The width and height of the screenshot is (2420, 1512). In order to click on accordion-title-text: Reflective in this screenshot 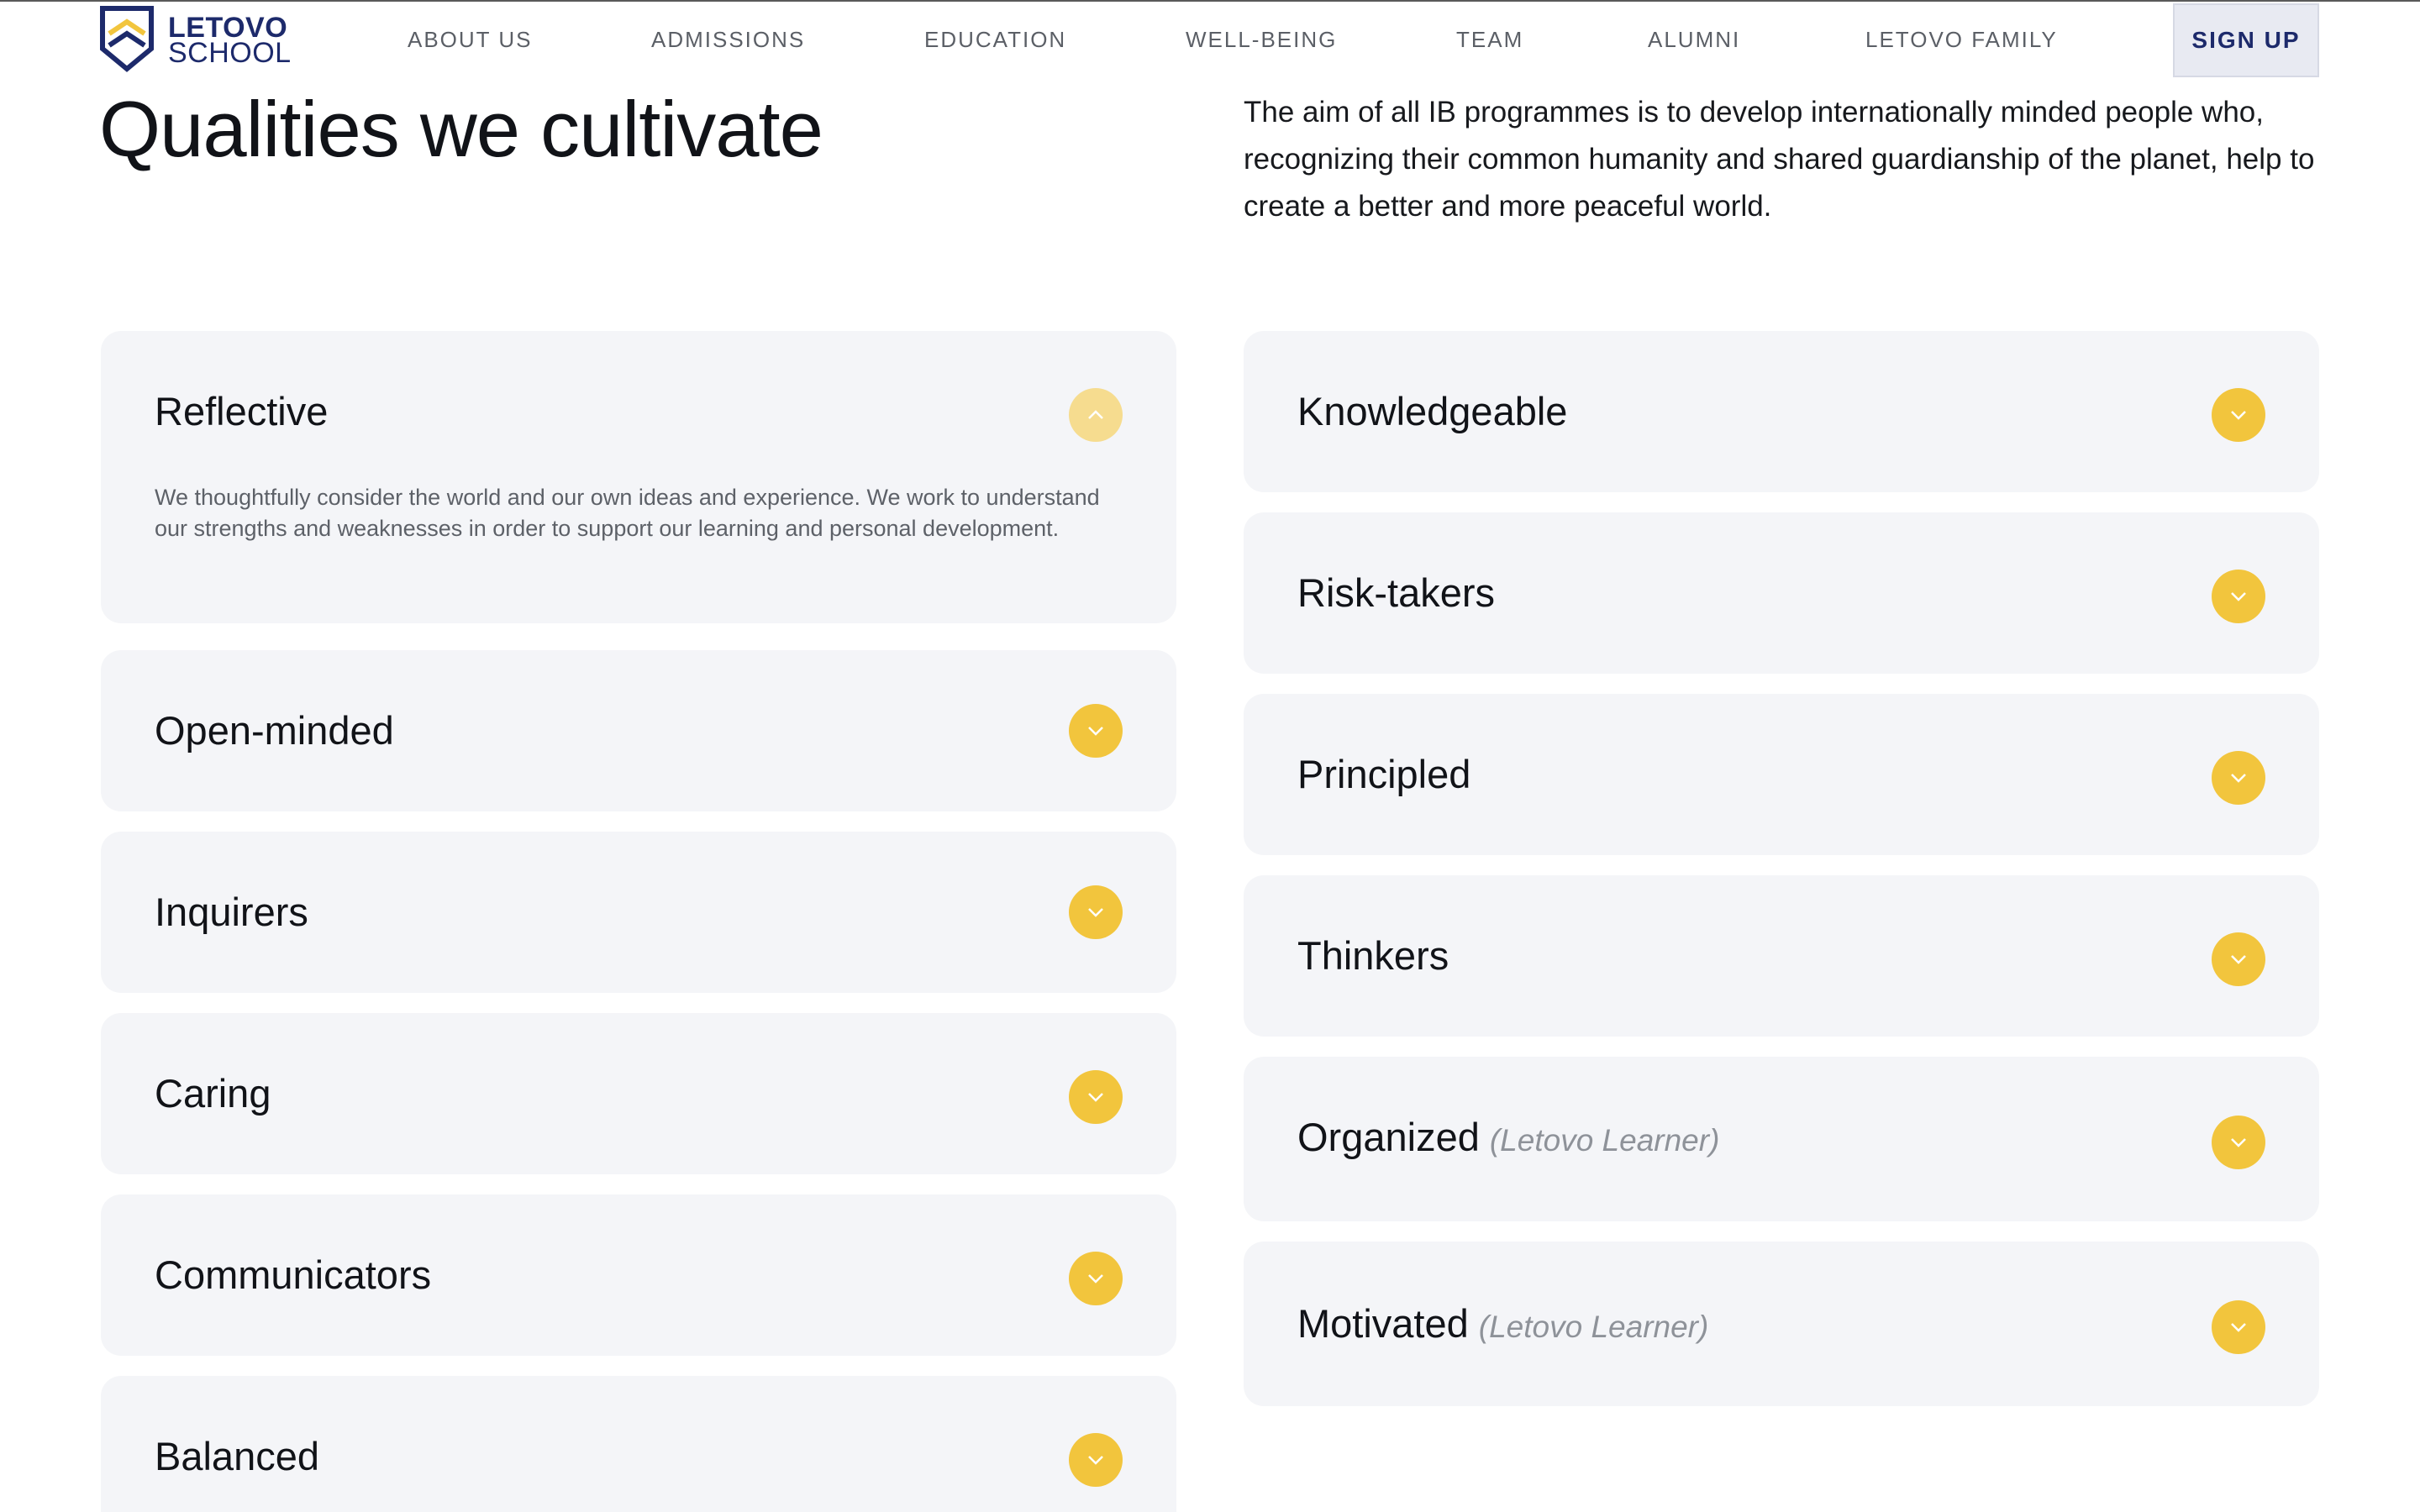, I will do `click(242, 411)`.